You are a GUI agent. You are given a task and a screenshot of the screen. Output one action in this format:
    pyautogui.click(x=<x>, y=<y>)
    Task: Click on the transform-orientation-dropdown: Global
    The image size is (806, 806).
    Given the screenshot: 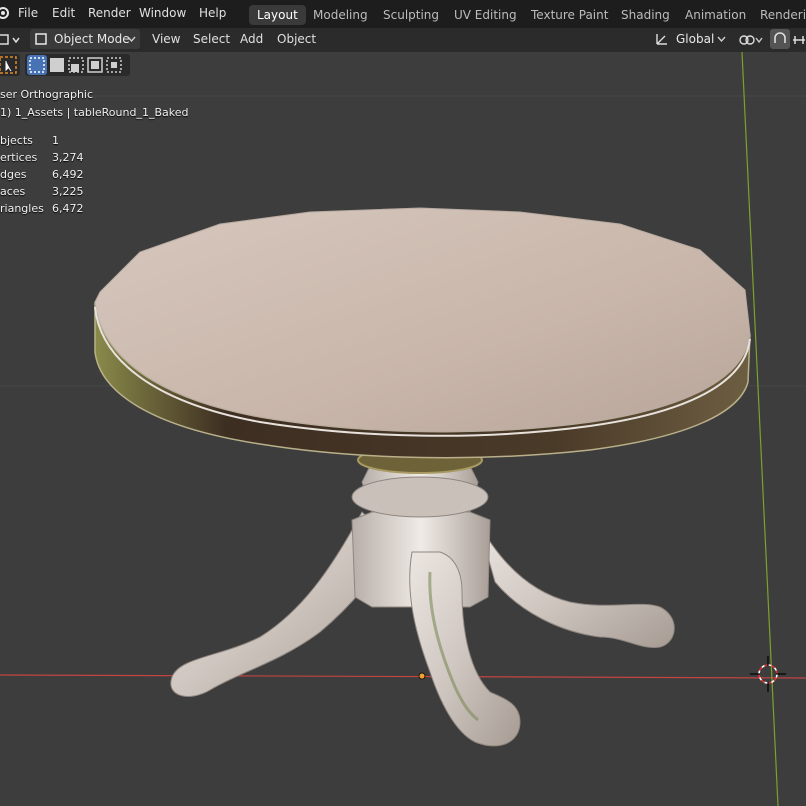 What is the action you would take?
    pyautogui.click(x=689, y=39)
    